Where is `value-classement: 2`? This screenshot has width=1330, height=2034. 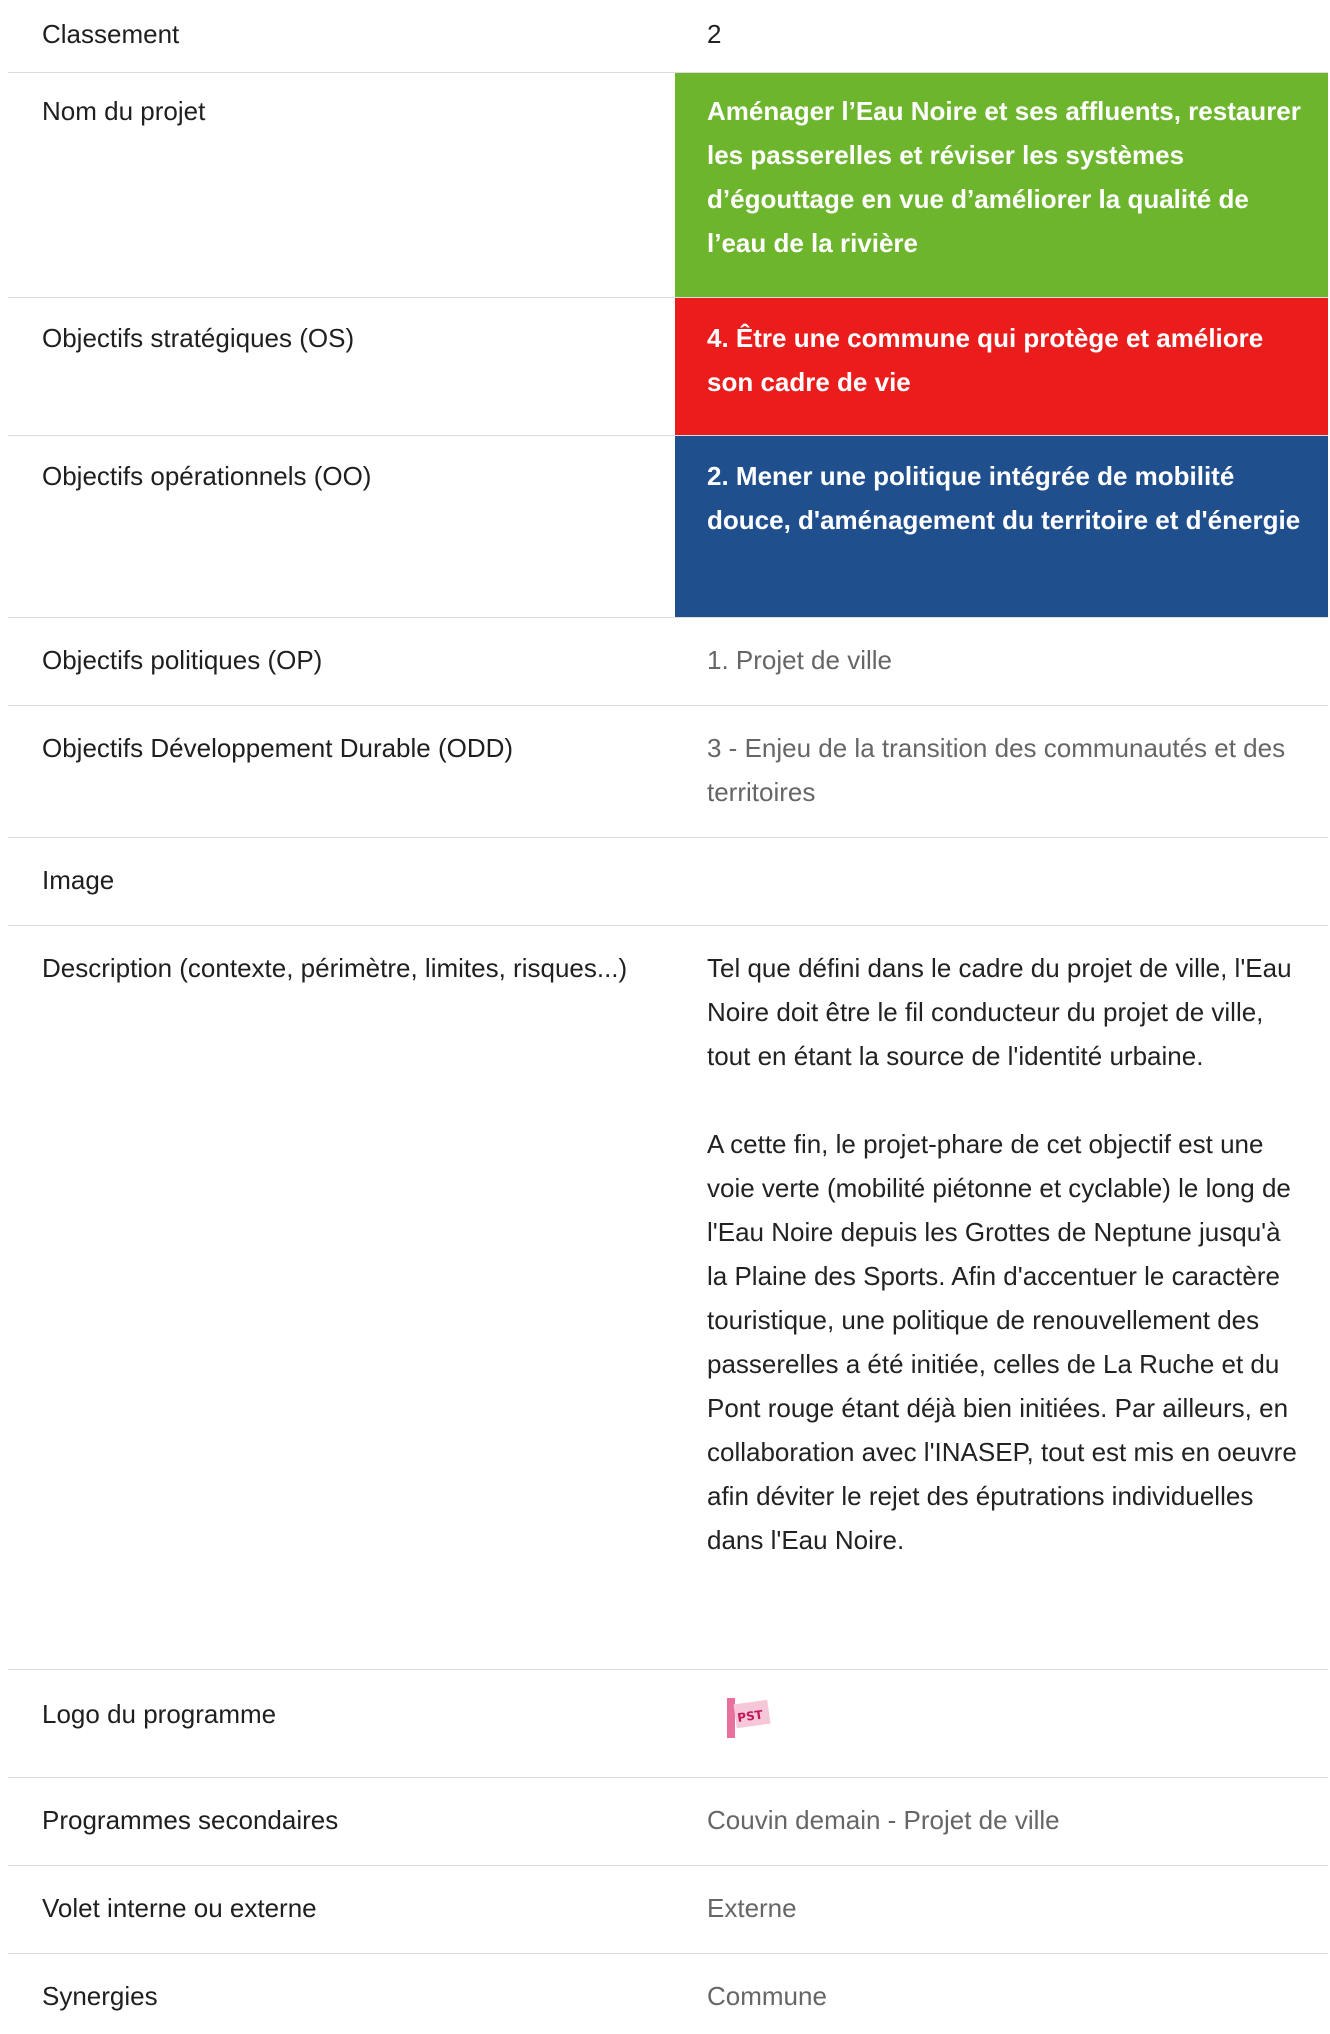 value-classement: 2 is located at coordinates (714, 34).